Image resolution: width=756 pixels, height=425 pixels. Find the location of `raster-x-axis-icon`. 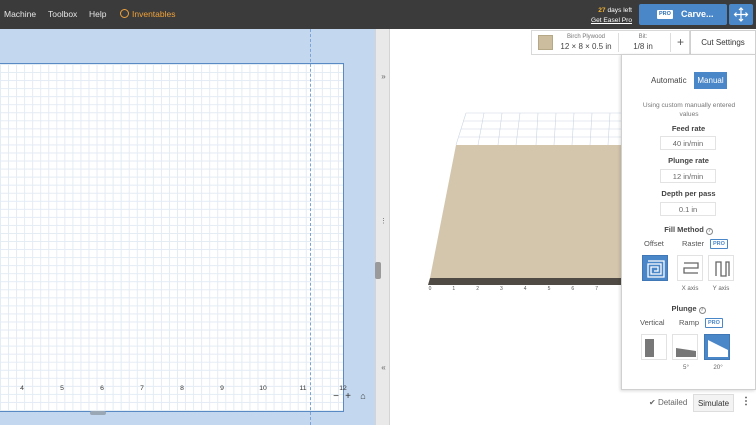

raster-x-axis-icon is located at coordinates (691, 268).